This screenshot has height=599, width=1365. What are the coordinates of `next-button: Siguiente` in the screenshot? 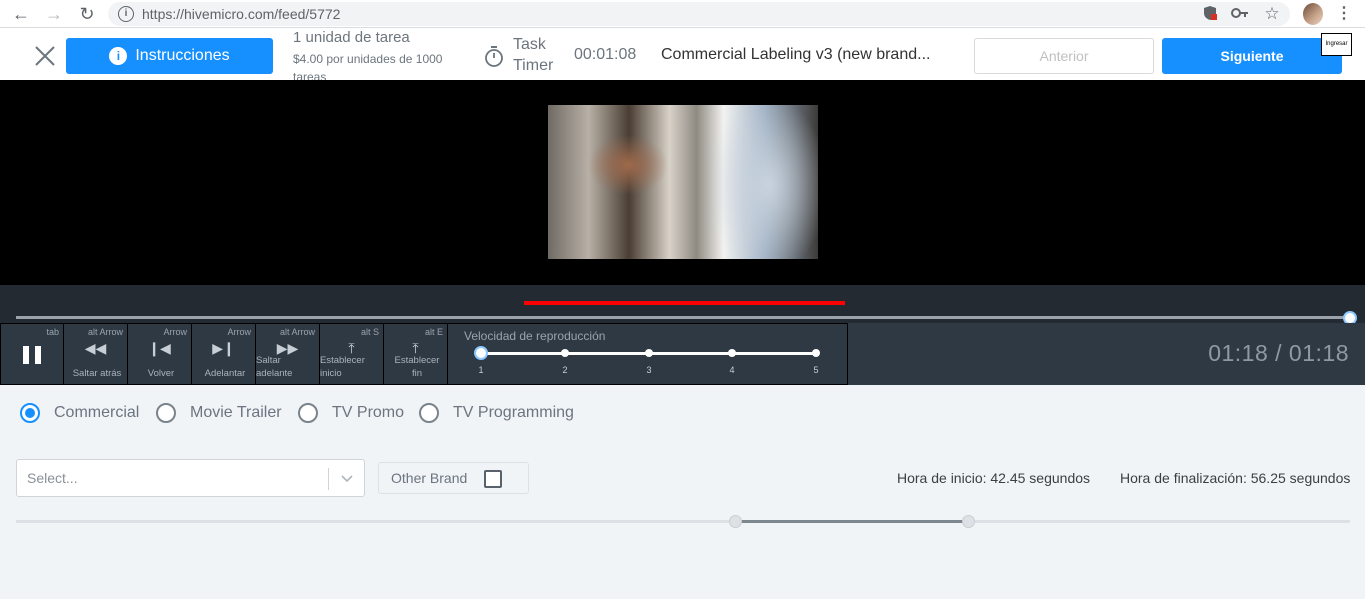 It's located at (1252, 56).